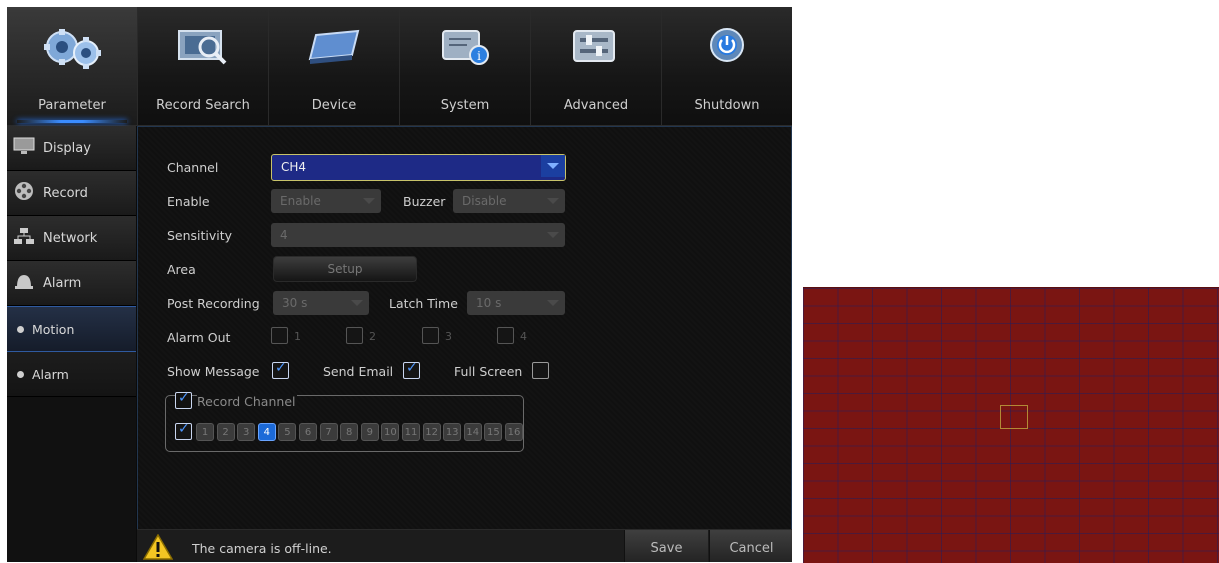 The width and height of the screenshot is (1219, 563). What do you see at coordinates (516, 303) in the screenshot?
I see `latch-time-select: 10 s` at bounding box center [516, 303].